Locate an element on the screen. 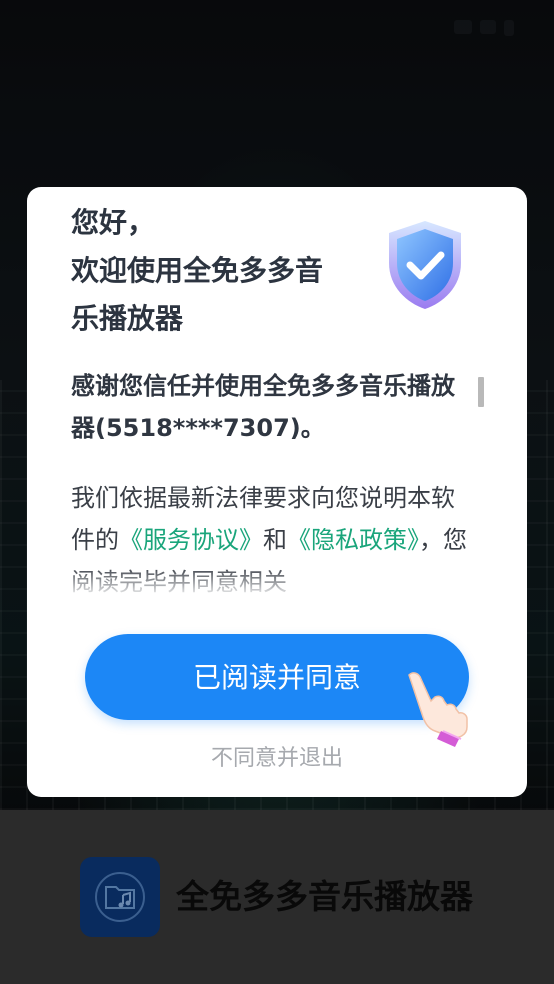  pointing-hand-icon is located at coordinates (438, 709).